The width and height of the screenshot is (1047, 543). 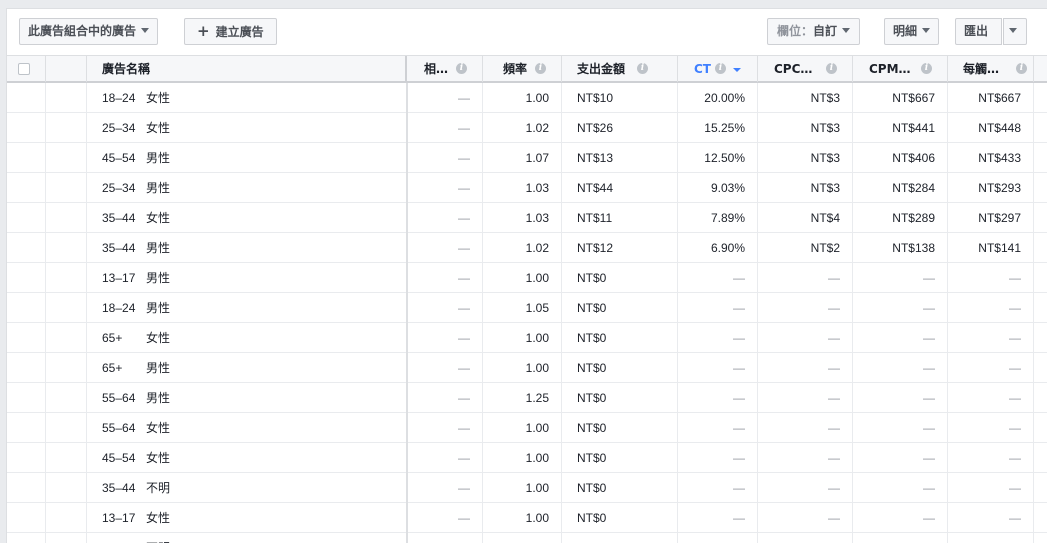 I want to click on breakdown-dropdown: 明細, so click(x=912, y=31).